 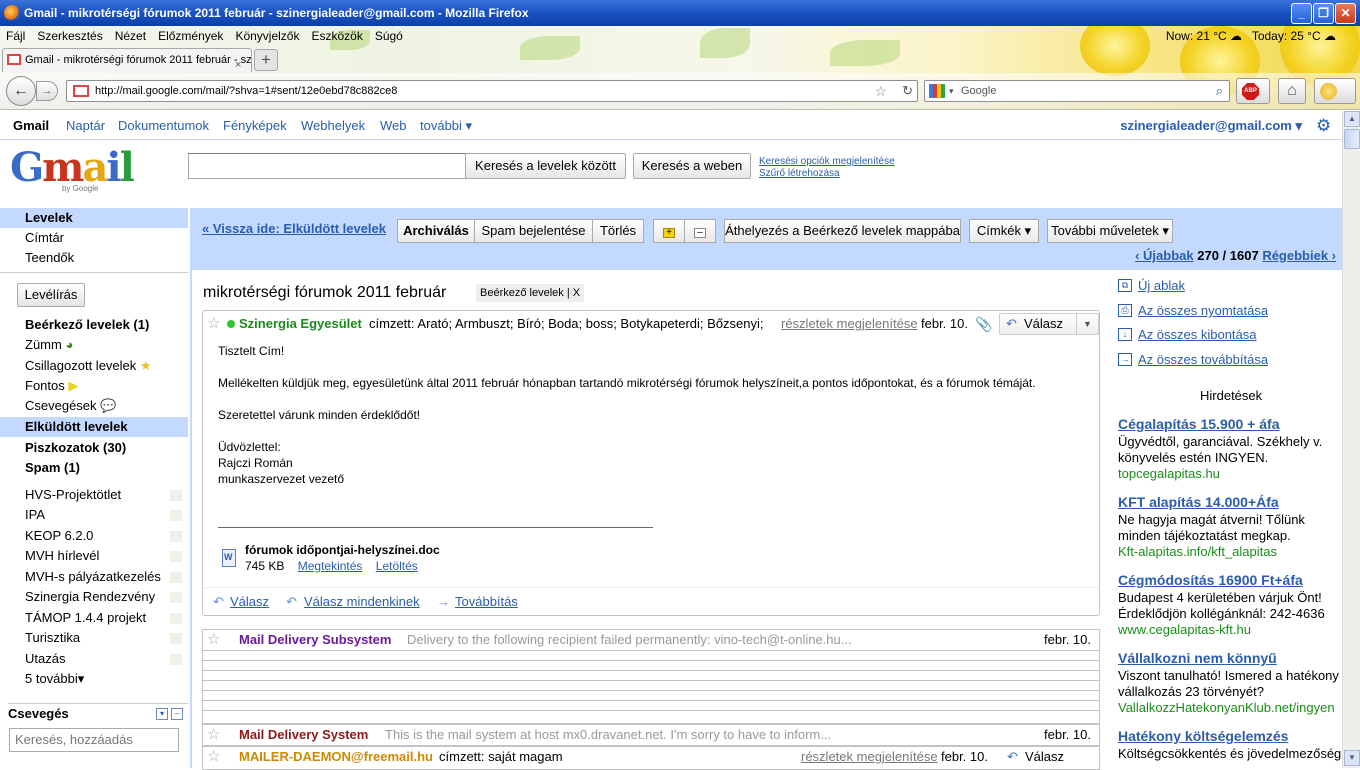 I want to click on home-button: ⌂, so click(x=1292, y=91).